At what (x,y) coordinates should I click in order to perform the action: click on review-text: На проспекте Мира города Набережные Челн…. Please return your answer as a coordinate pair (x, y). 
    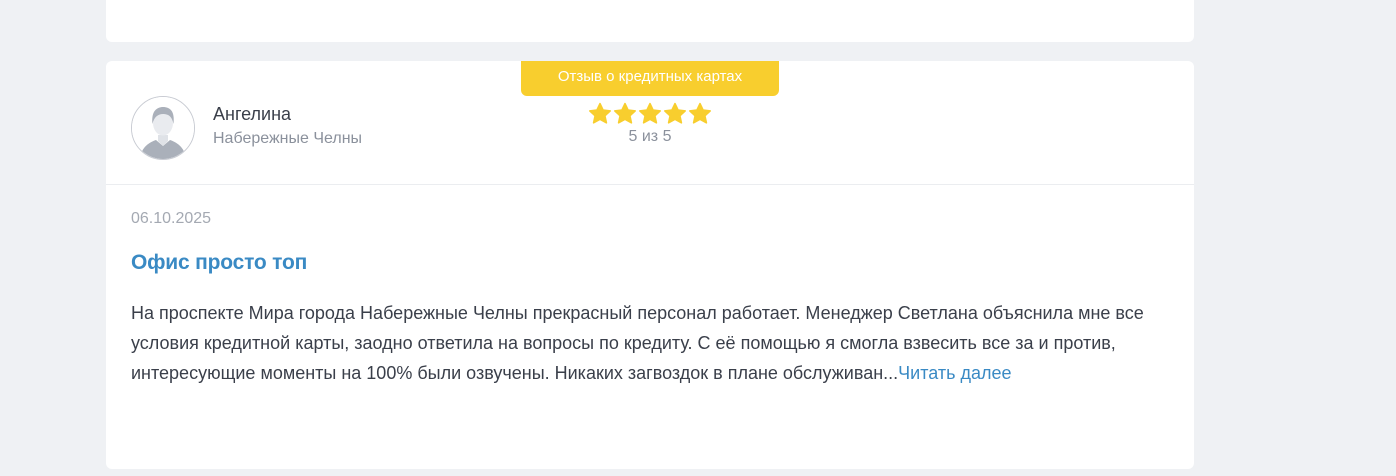
    Looking at the image, I should click on (653, 343).